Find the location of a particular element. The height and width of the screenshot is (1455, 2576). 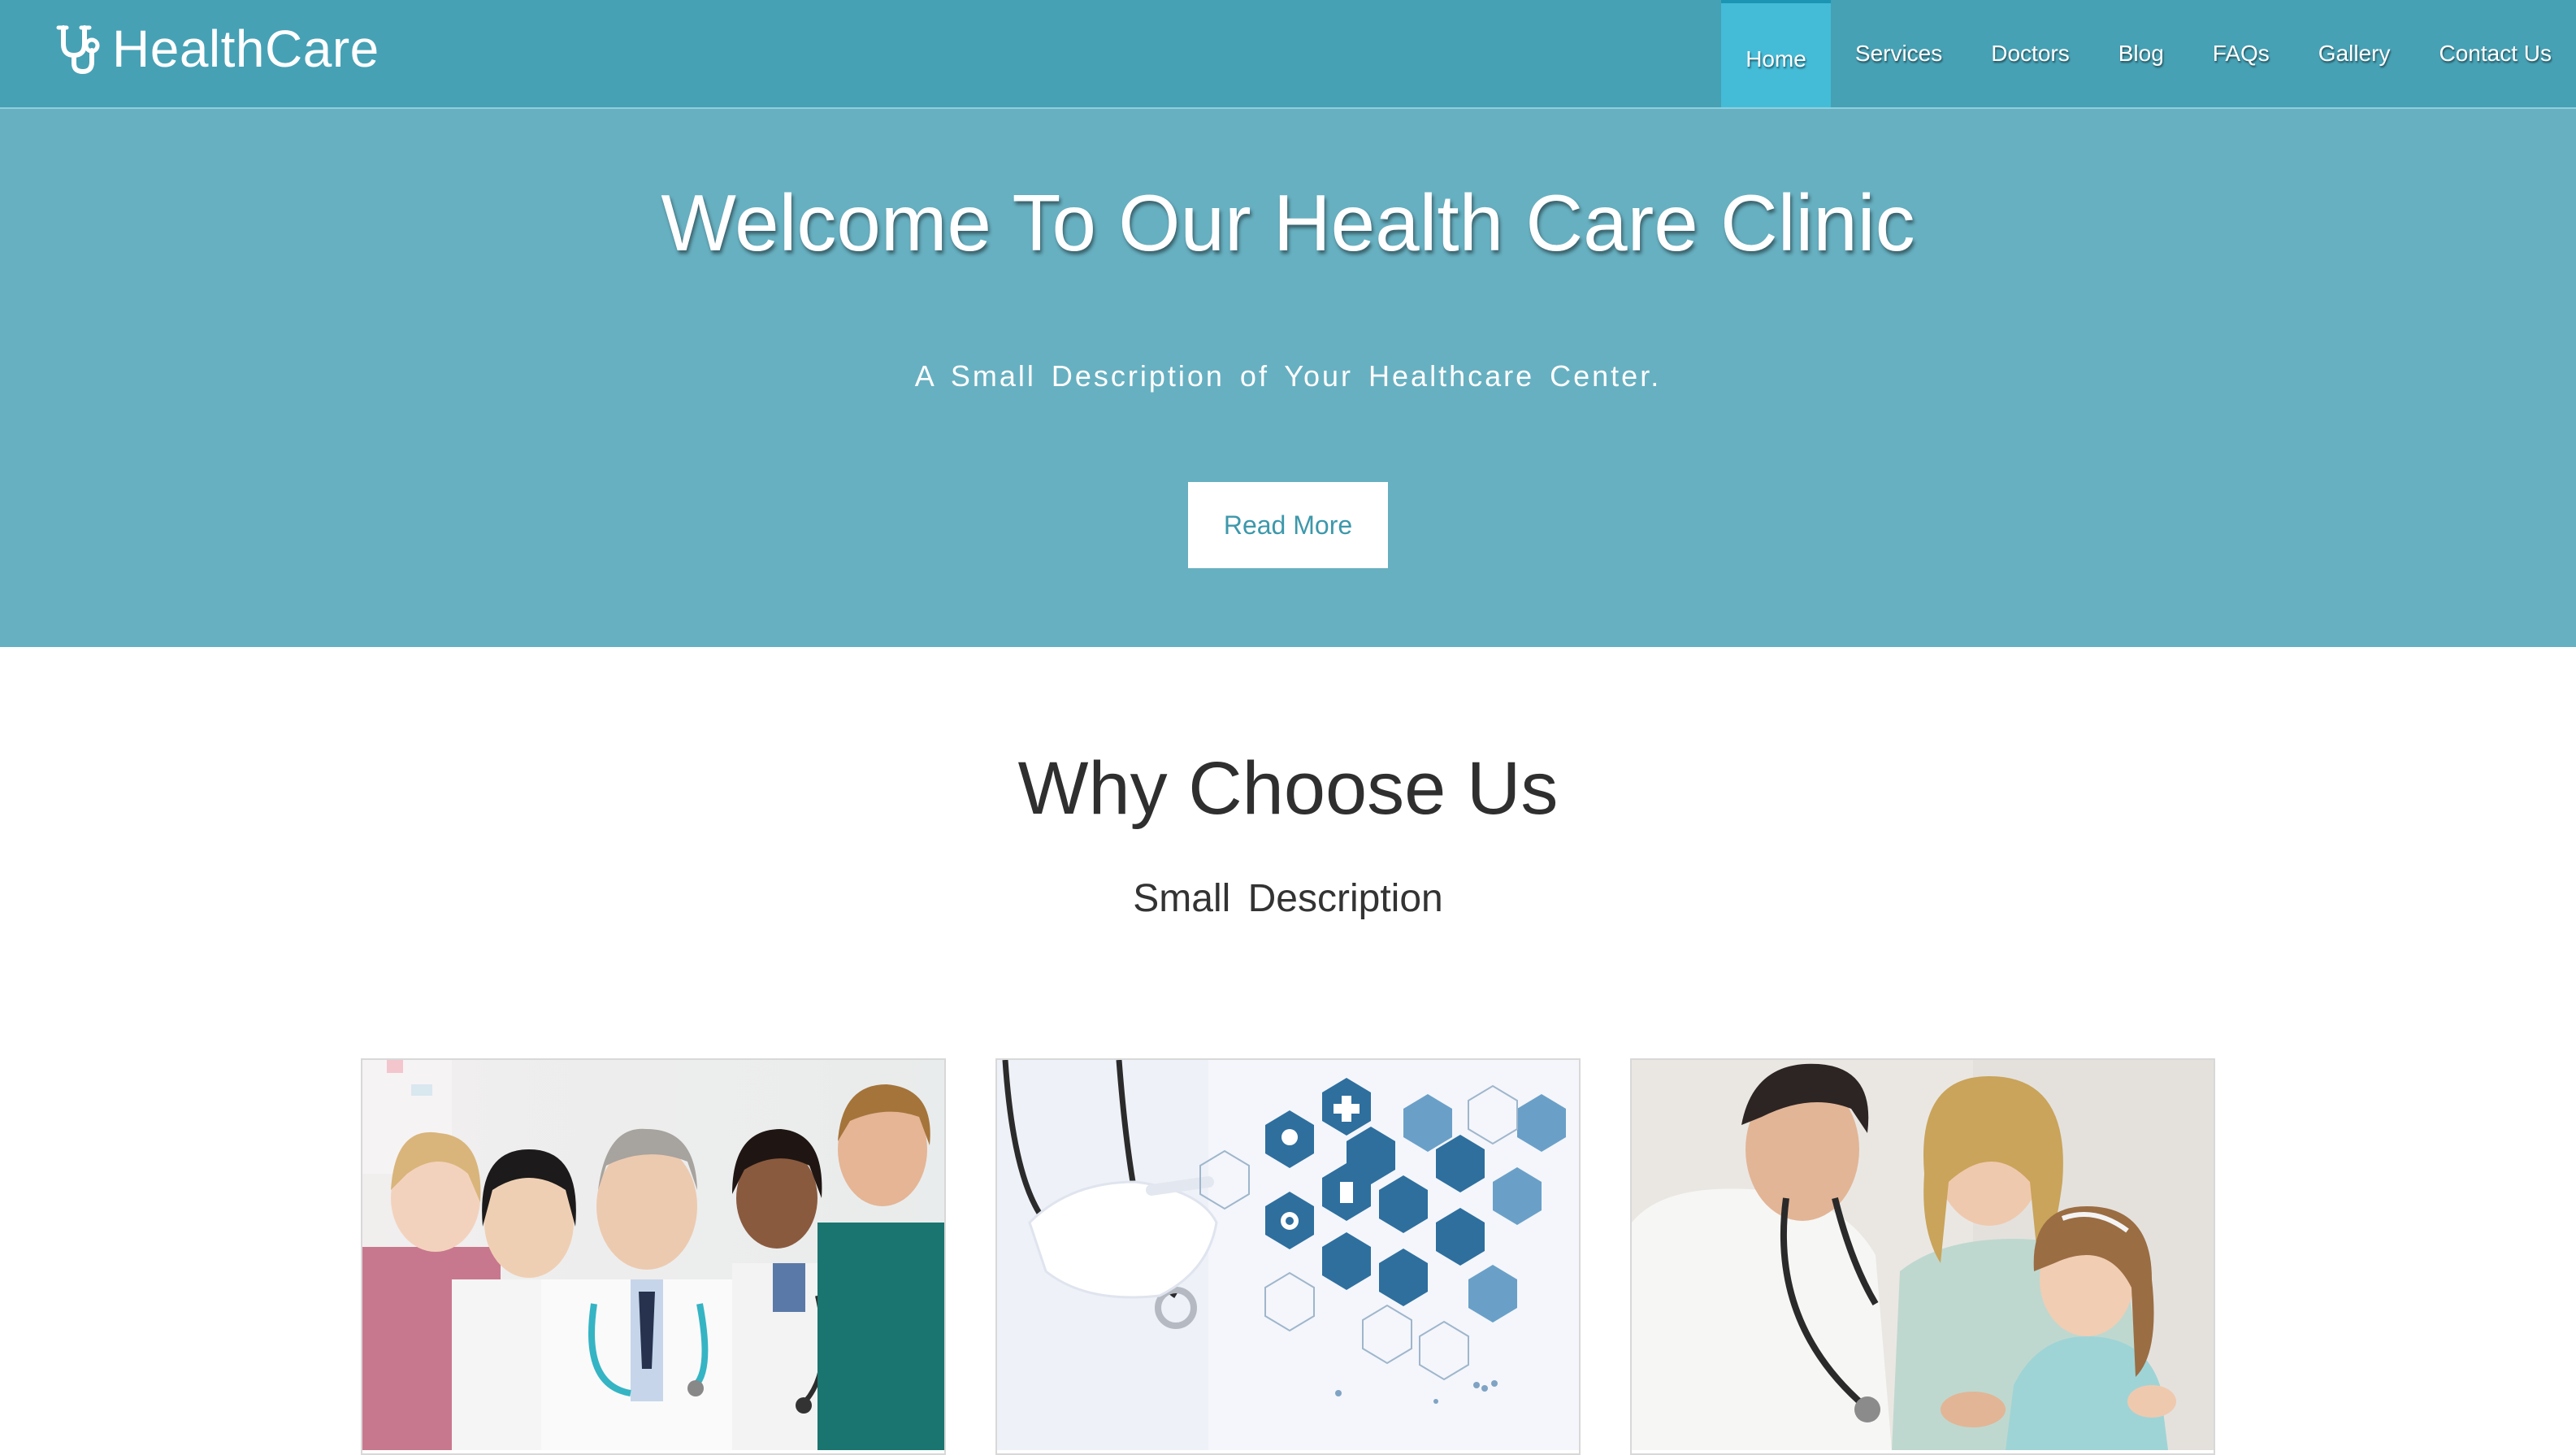

why-choose-us-title: Why Choose Us is located at coordinates (1288, 788).